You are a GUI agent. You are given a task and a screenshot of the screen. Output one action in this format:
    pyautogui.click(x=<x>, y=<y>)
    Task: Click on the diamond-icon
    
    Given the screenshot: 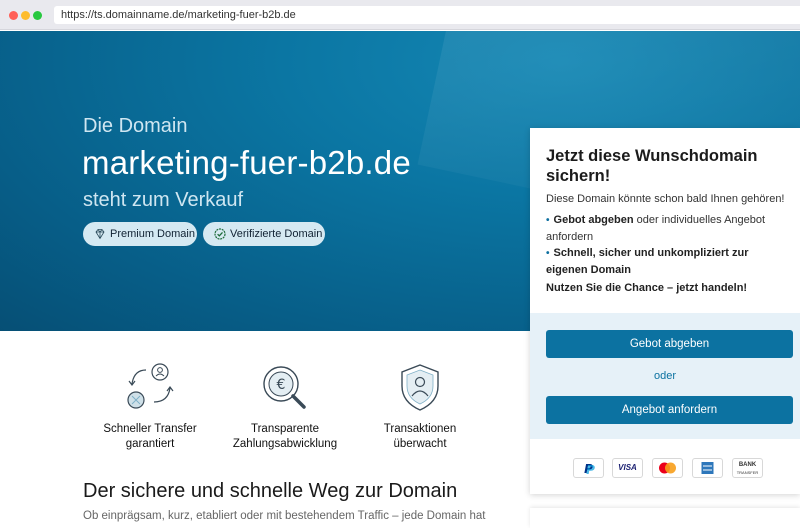 What is the action you would take?
    pyautogui.click(x=100, y=234)
    